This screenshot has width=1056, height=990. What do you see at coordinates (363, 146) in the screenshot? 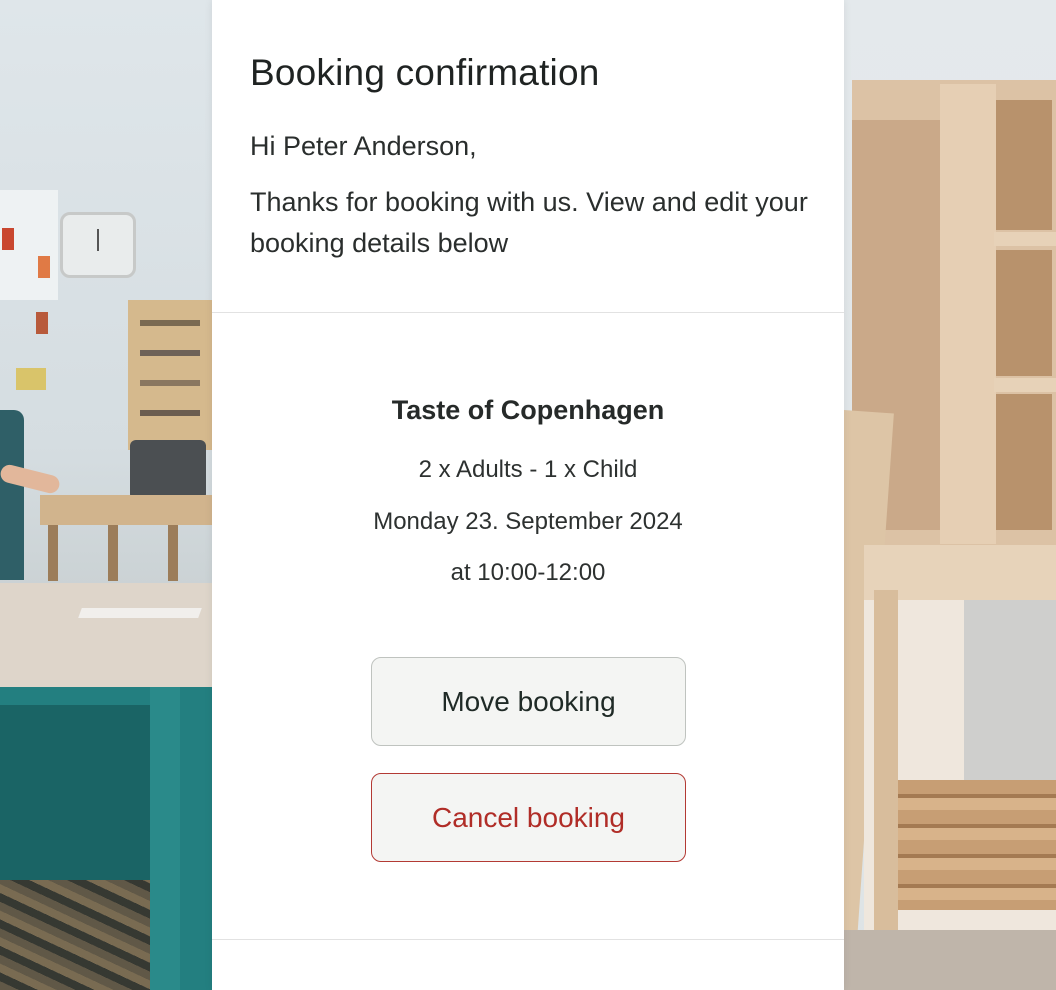
I see `greeting-text: Hi Peter Anderson,` at bounding box center [363, 146].